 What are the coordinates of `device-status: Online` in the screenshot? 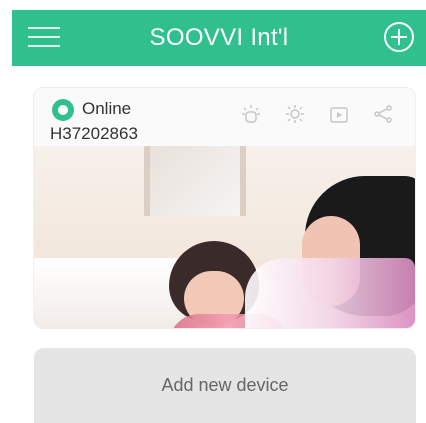 It's located at (107, 108).